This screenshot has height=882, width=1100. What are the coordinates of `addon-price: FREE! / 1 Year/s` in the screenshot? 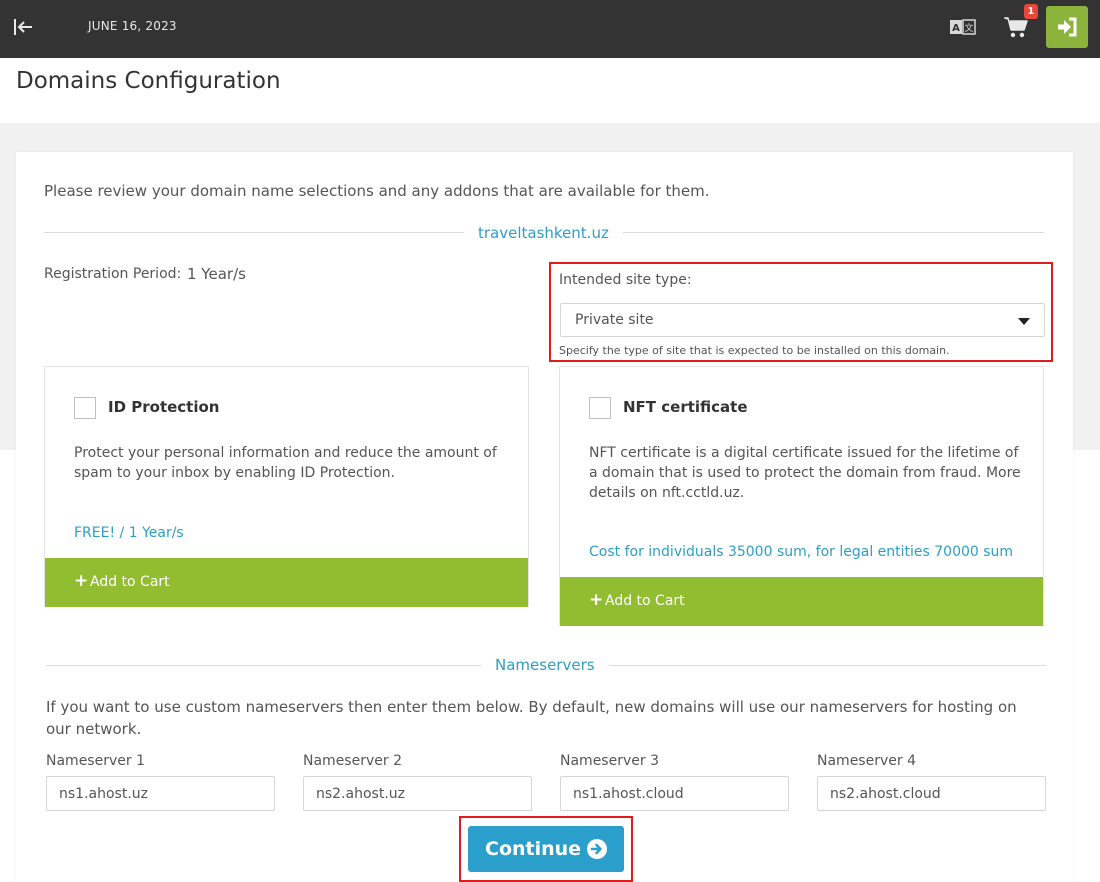 It's located at (129, 533).